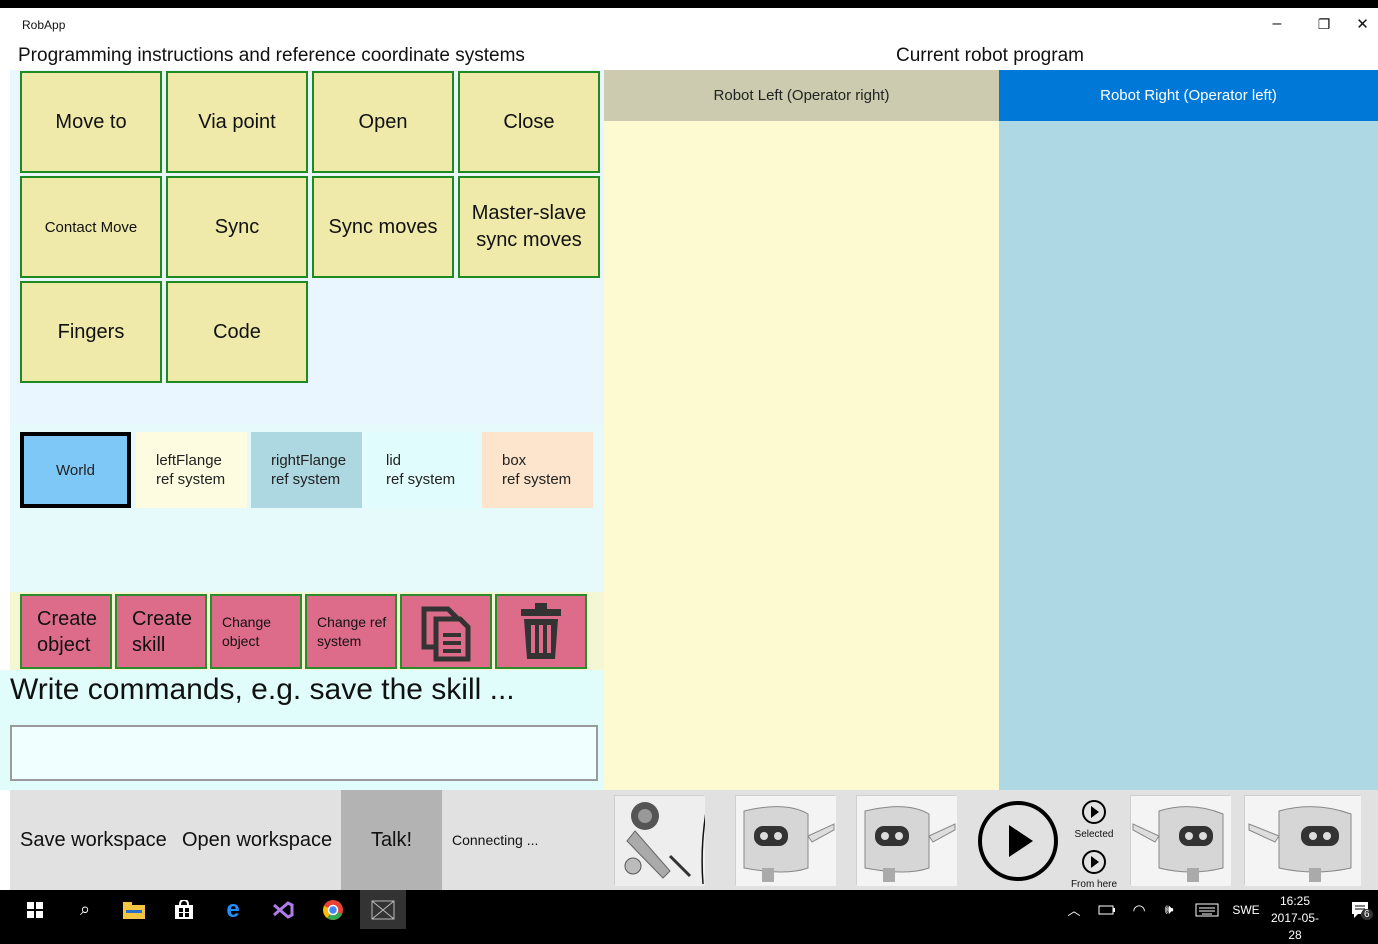 The width and height of the screenshot is (1378, 944). What do you see at coordinates (391, 840) in the screenshot?
I see `talk-button: Talk!` at bounding box center [391, 840].